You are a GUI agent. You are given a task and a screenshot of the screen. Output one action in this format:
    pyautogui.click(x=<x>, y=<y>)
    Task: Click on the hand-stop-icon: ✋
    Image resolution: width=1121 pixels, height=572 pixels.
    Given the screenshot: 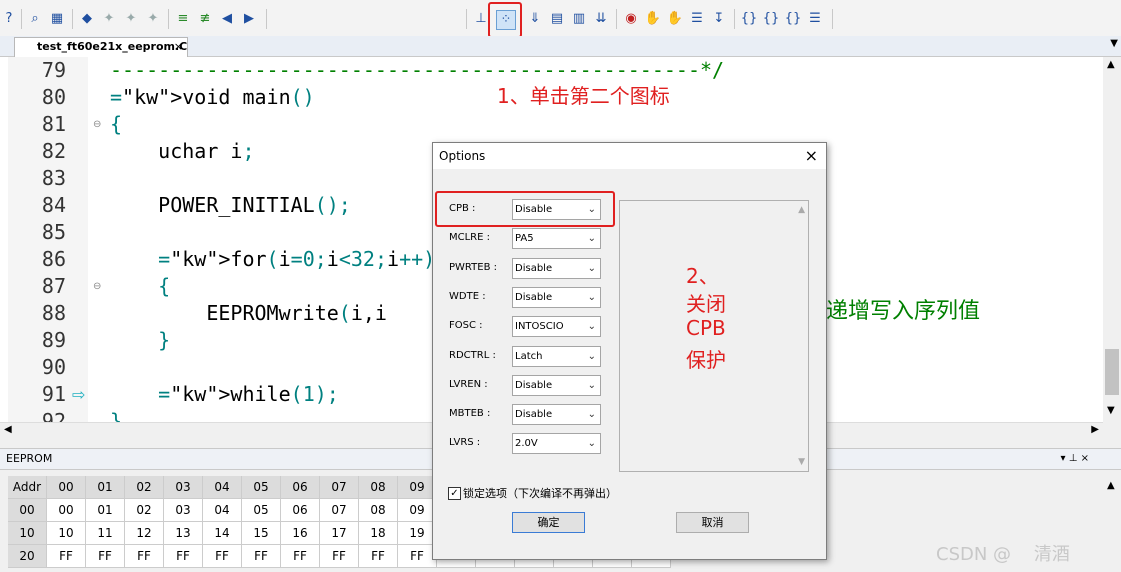 What is the action you would take?
    pyautogui.click(x=675, y=19)
    